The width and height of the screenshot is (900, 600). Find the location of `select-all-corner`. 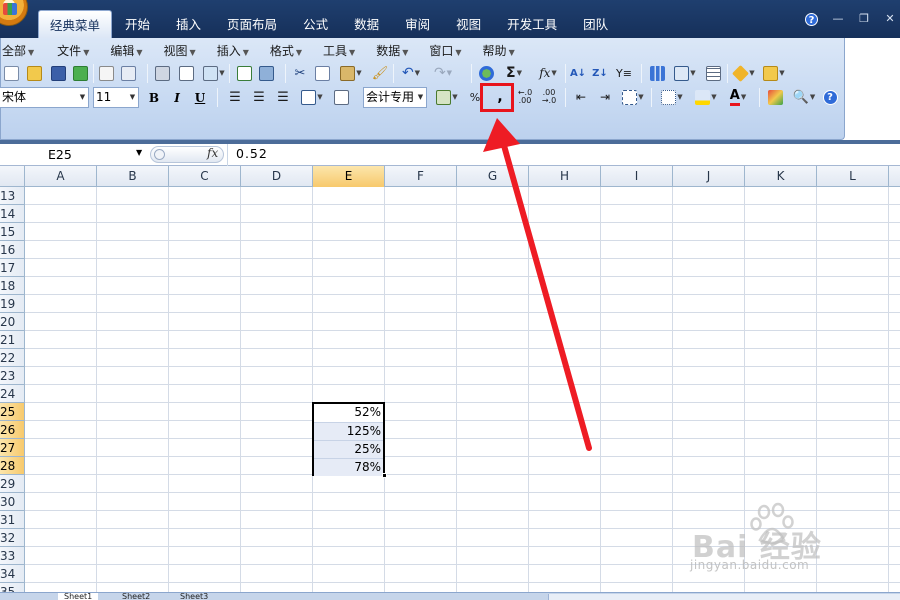

select-all-corner is located at coordinates (12, 176).